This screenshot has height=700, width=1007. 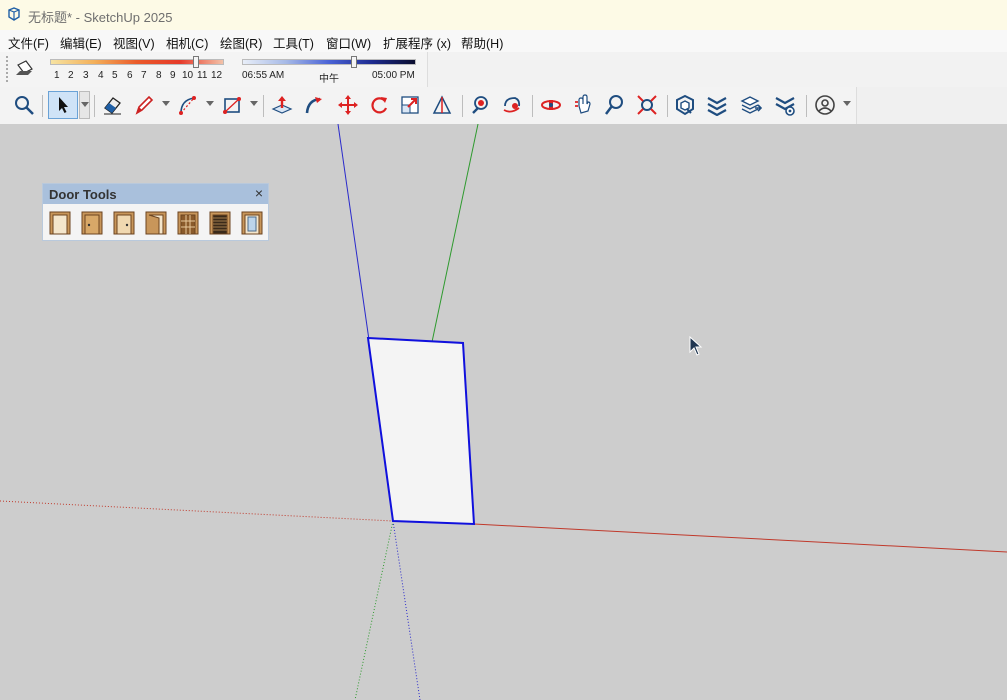 I want to click on month-tick: 12, so click(x=217, y=75).